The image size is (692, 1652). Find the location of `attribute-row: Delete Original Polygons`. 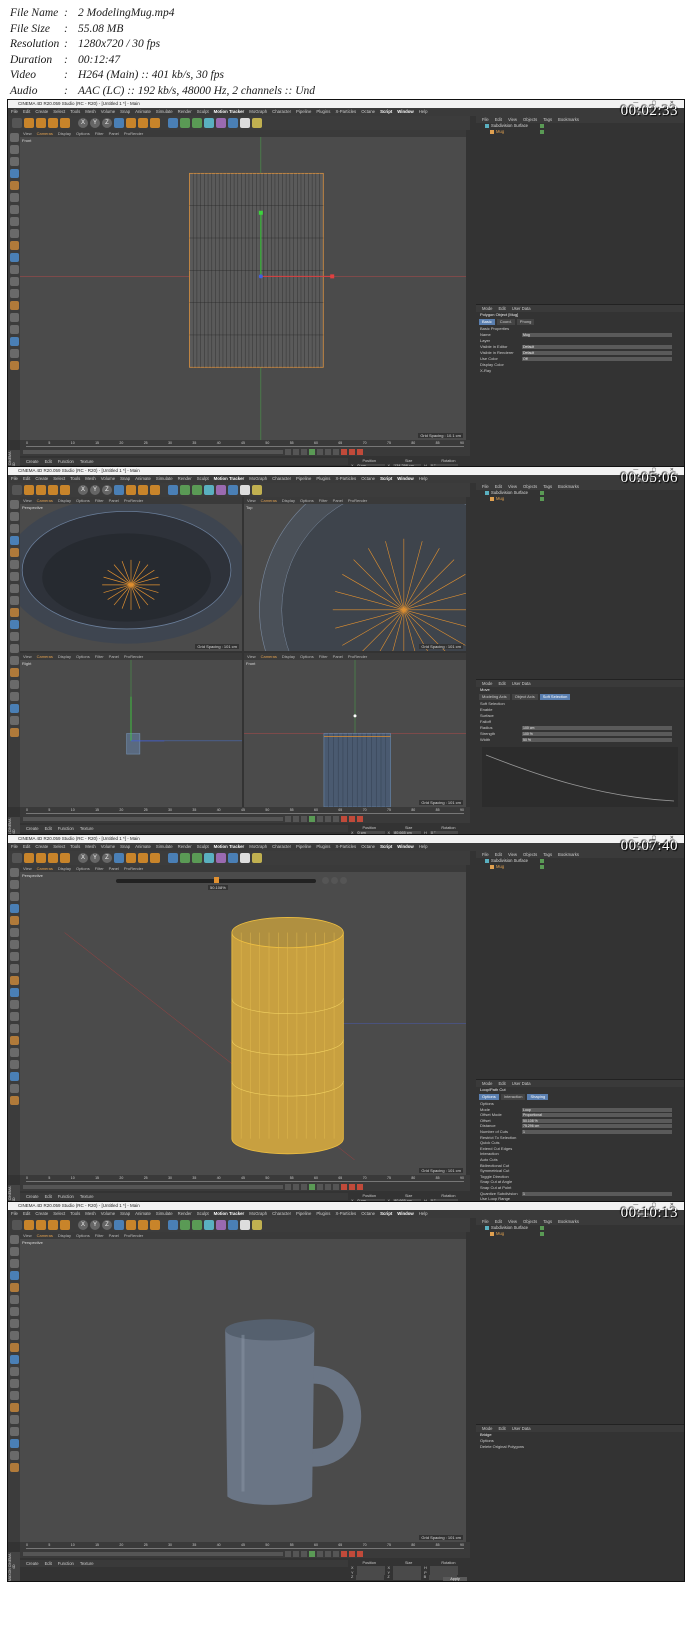

attribute-row: Delete Original Polygons is located at coordinates (580, 1447).